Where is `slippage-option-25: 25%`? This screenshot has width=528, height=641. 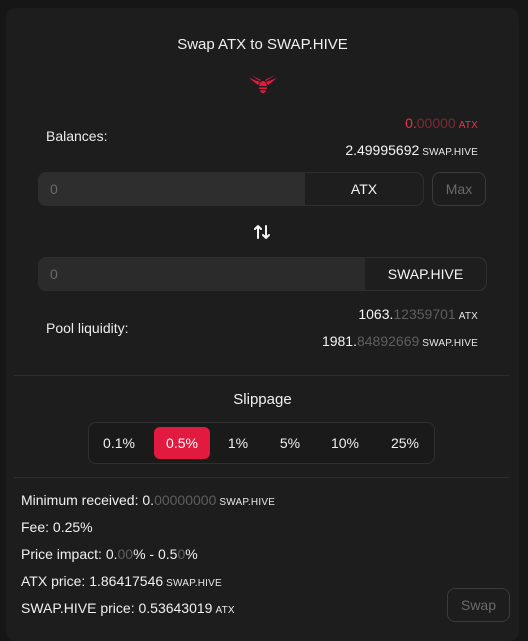
slippage-option-25: 25% is located at coordinates (405, 443).